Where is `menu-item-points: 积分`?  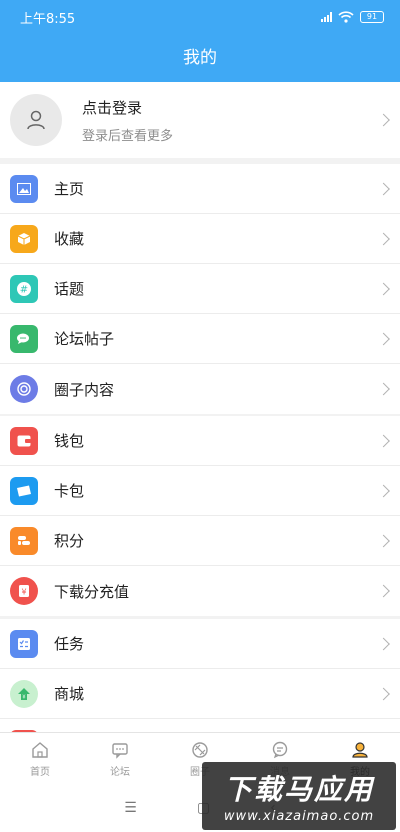 menu-item-points: 积分 is located at coordinates (200, 541).